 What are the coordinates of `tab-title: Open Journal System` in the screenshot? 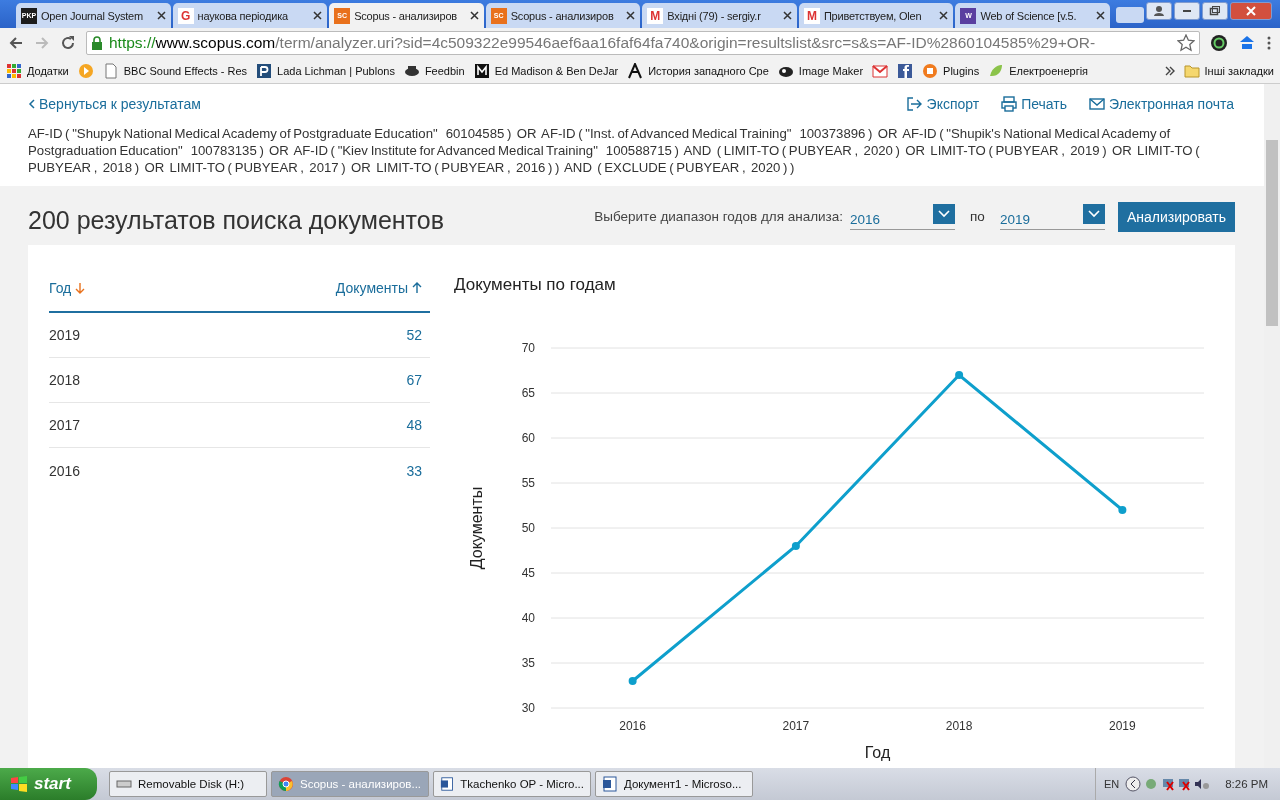 It's located at (92, 15).